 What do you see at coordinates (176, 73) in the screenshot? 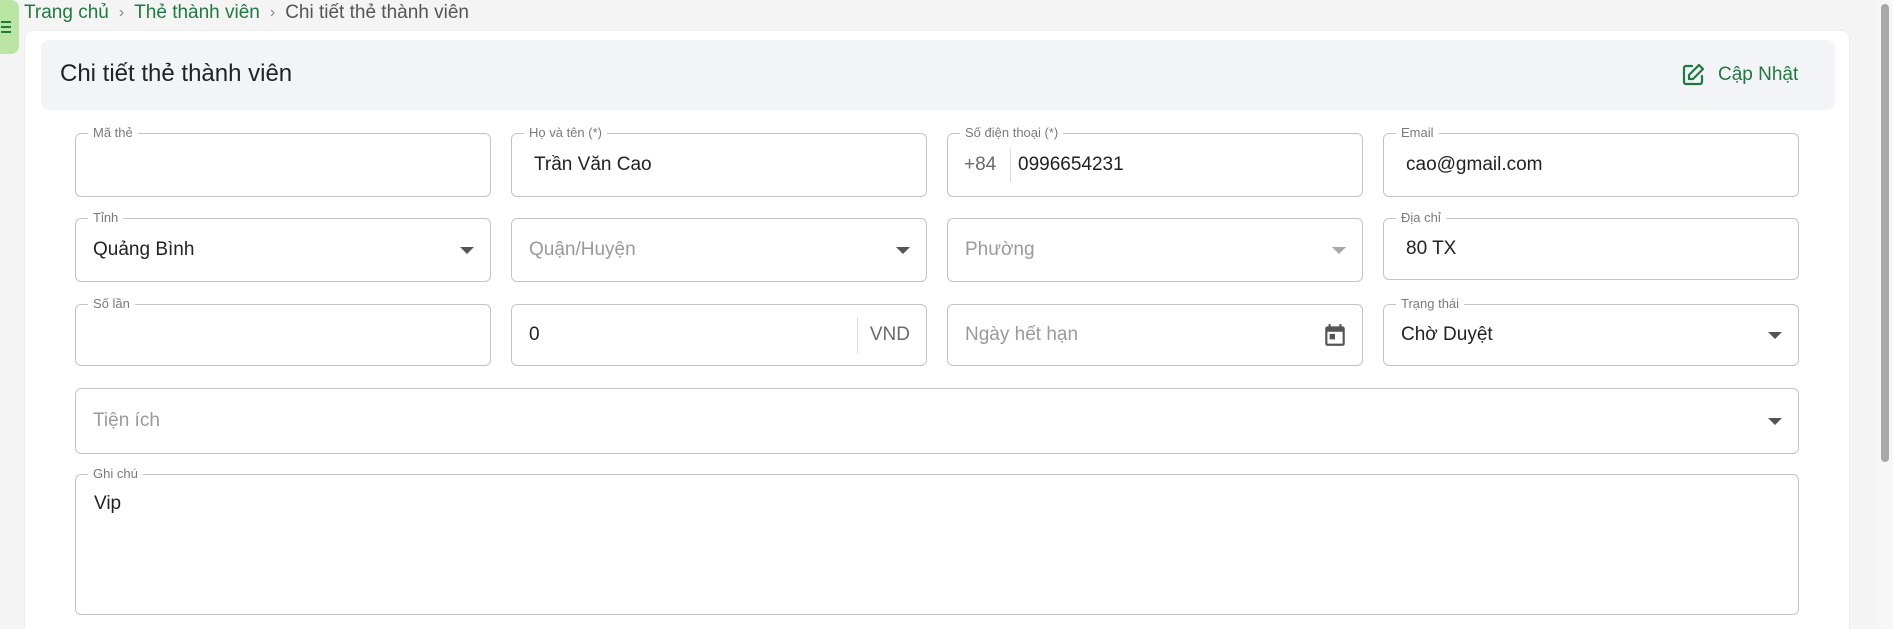
I see `page-title: Chi tiết thẻ thành viên` at bounding box center [176, 73].